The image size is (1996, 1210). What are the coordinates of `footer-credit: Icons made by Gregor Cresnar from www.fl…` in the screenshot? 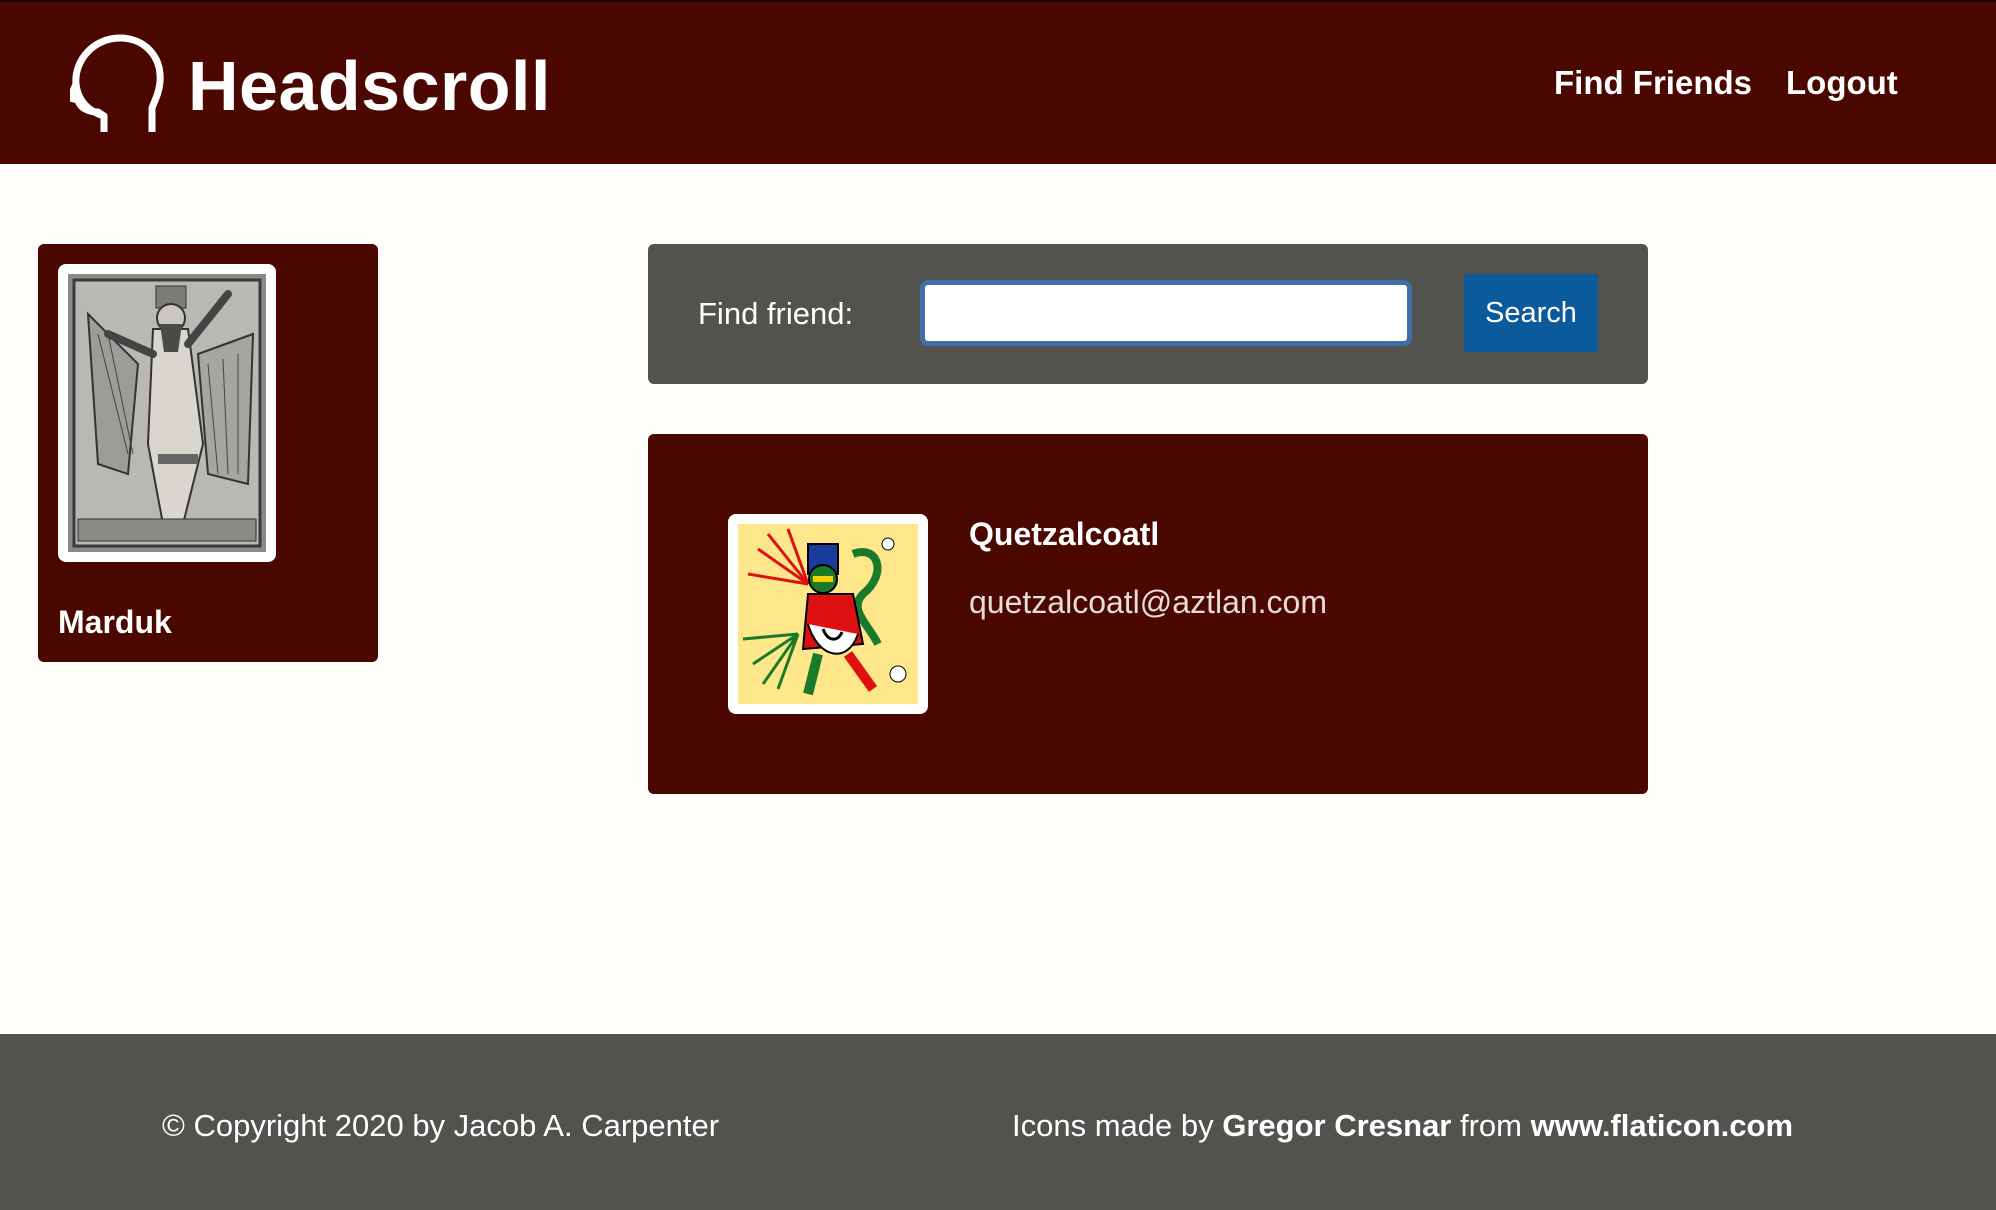 It's located at (1402, 1126).